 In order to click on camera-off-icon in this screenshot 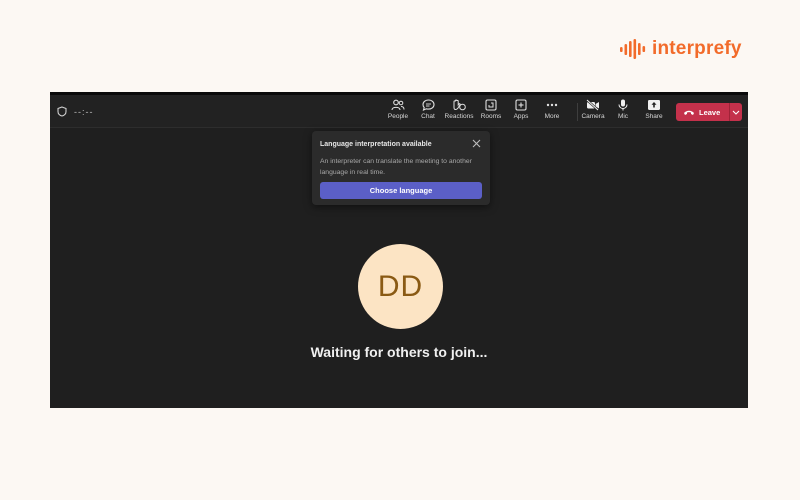, I will do `click(592, 105)`.